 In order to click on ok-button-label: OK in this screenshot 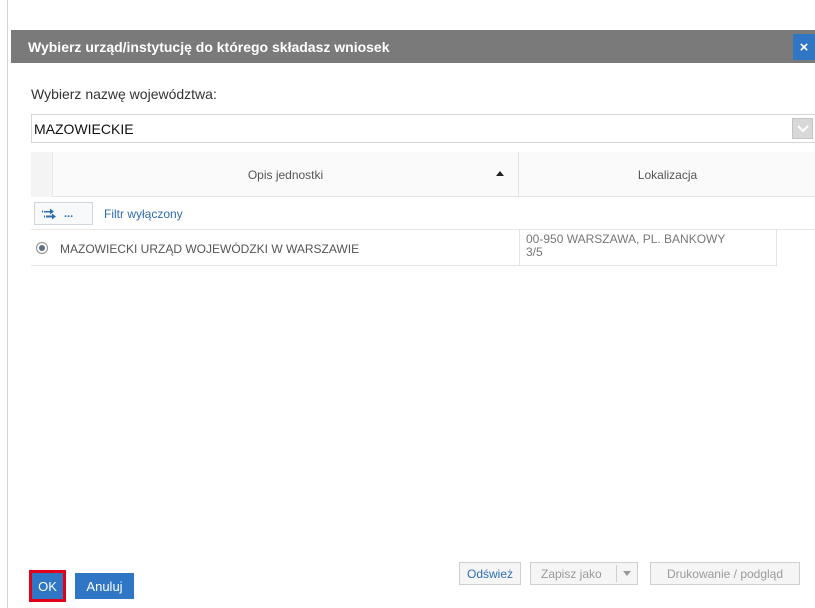, I will do `click(47, 586)`.